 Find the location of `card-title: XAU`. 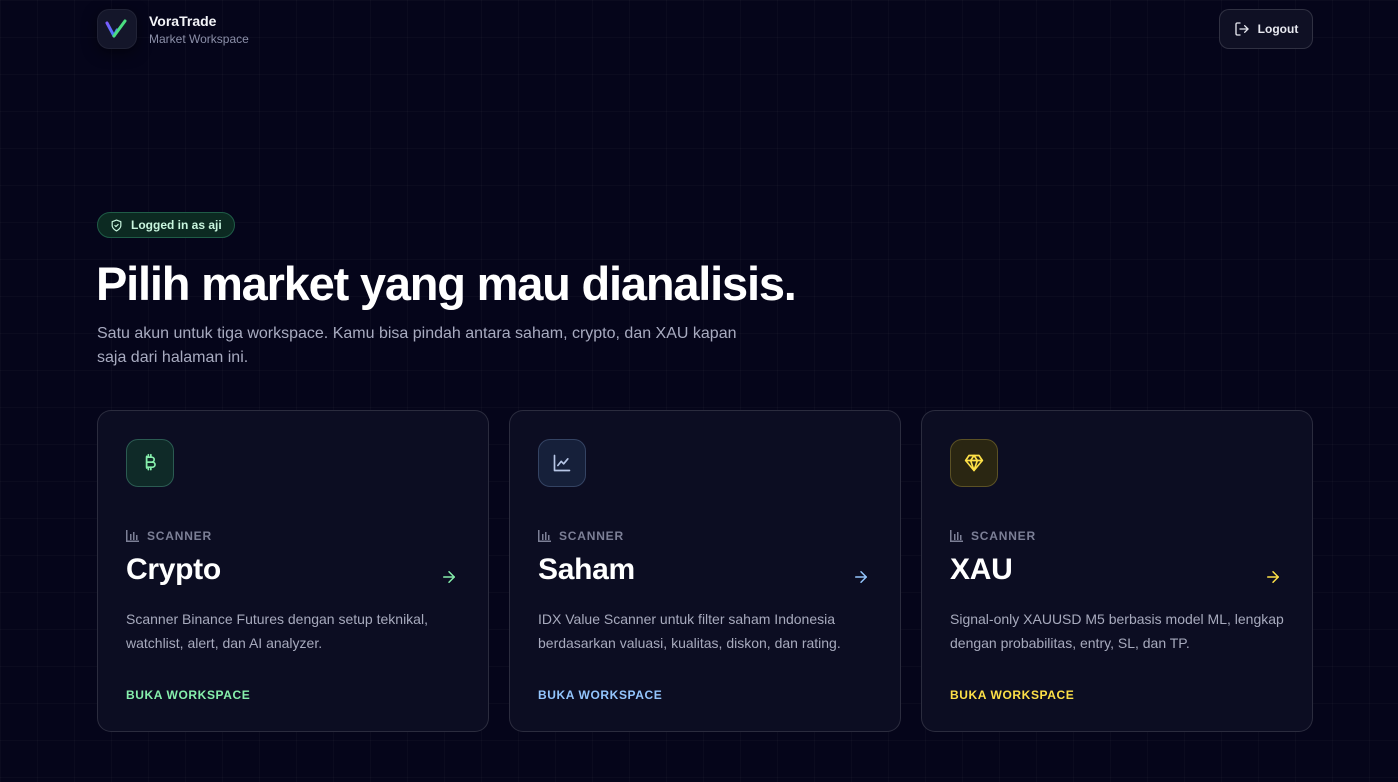

card-title: XAU is located at coordinates (981, 569).